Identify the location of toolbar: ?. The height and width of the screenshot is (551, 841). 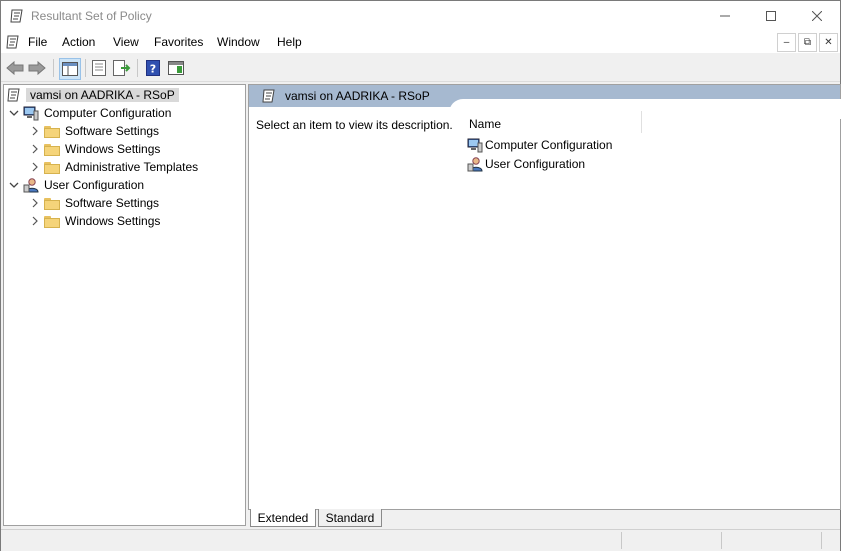
(420, 68).